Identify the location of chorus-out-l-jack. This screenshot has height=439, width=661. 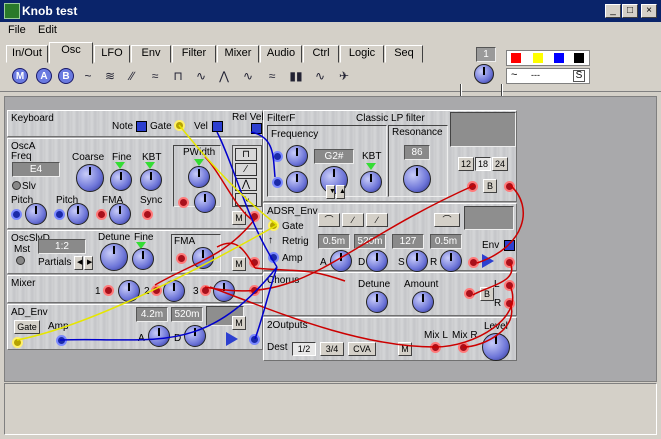
(509, 285).